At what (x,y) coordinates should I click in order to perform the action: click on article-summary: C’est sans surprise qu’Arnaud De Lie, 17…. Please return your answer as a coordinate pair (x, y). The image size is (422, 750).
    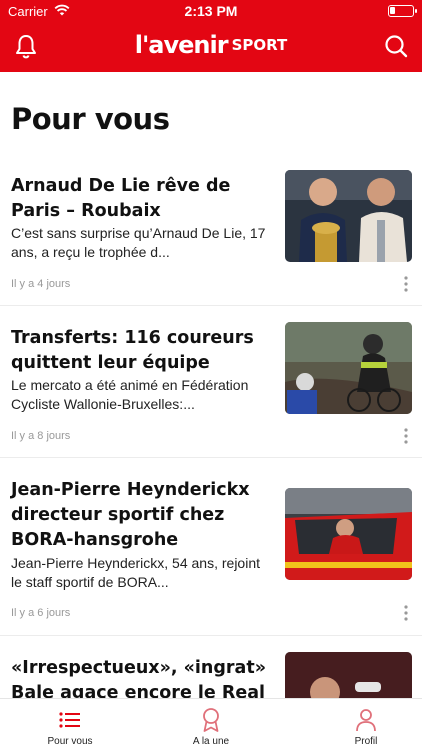
    Looking at the image, I should click on (138, 242).